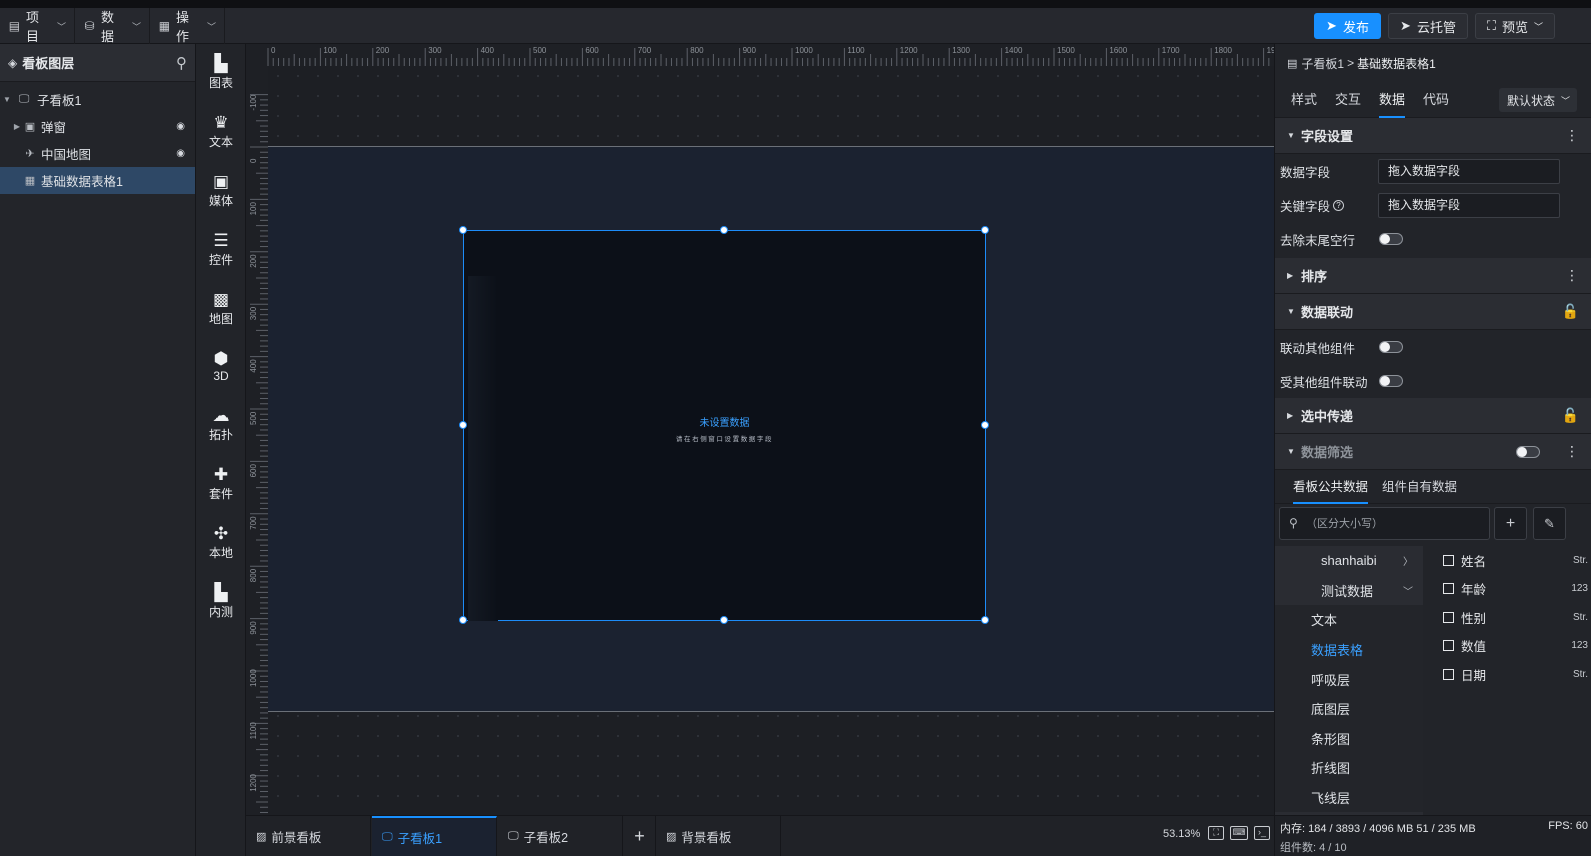  Describe the element at coordinates (1428, 26) in the screenshot. I see `cloud-hosting-button: ➤ 云托管` at that location.